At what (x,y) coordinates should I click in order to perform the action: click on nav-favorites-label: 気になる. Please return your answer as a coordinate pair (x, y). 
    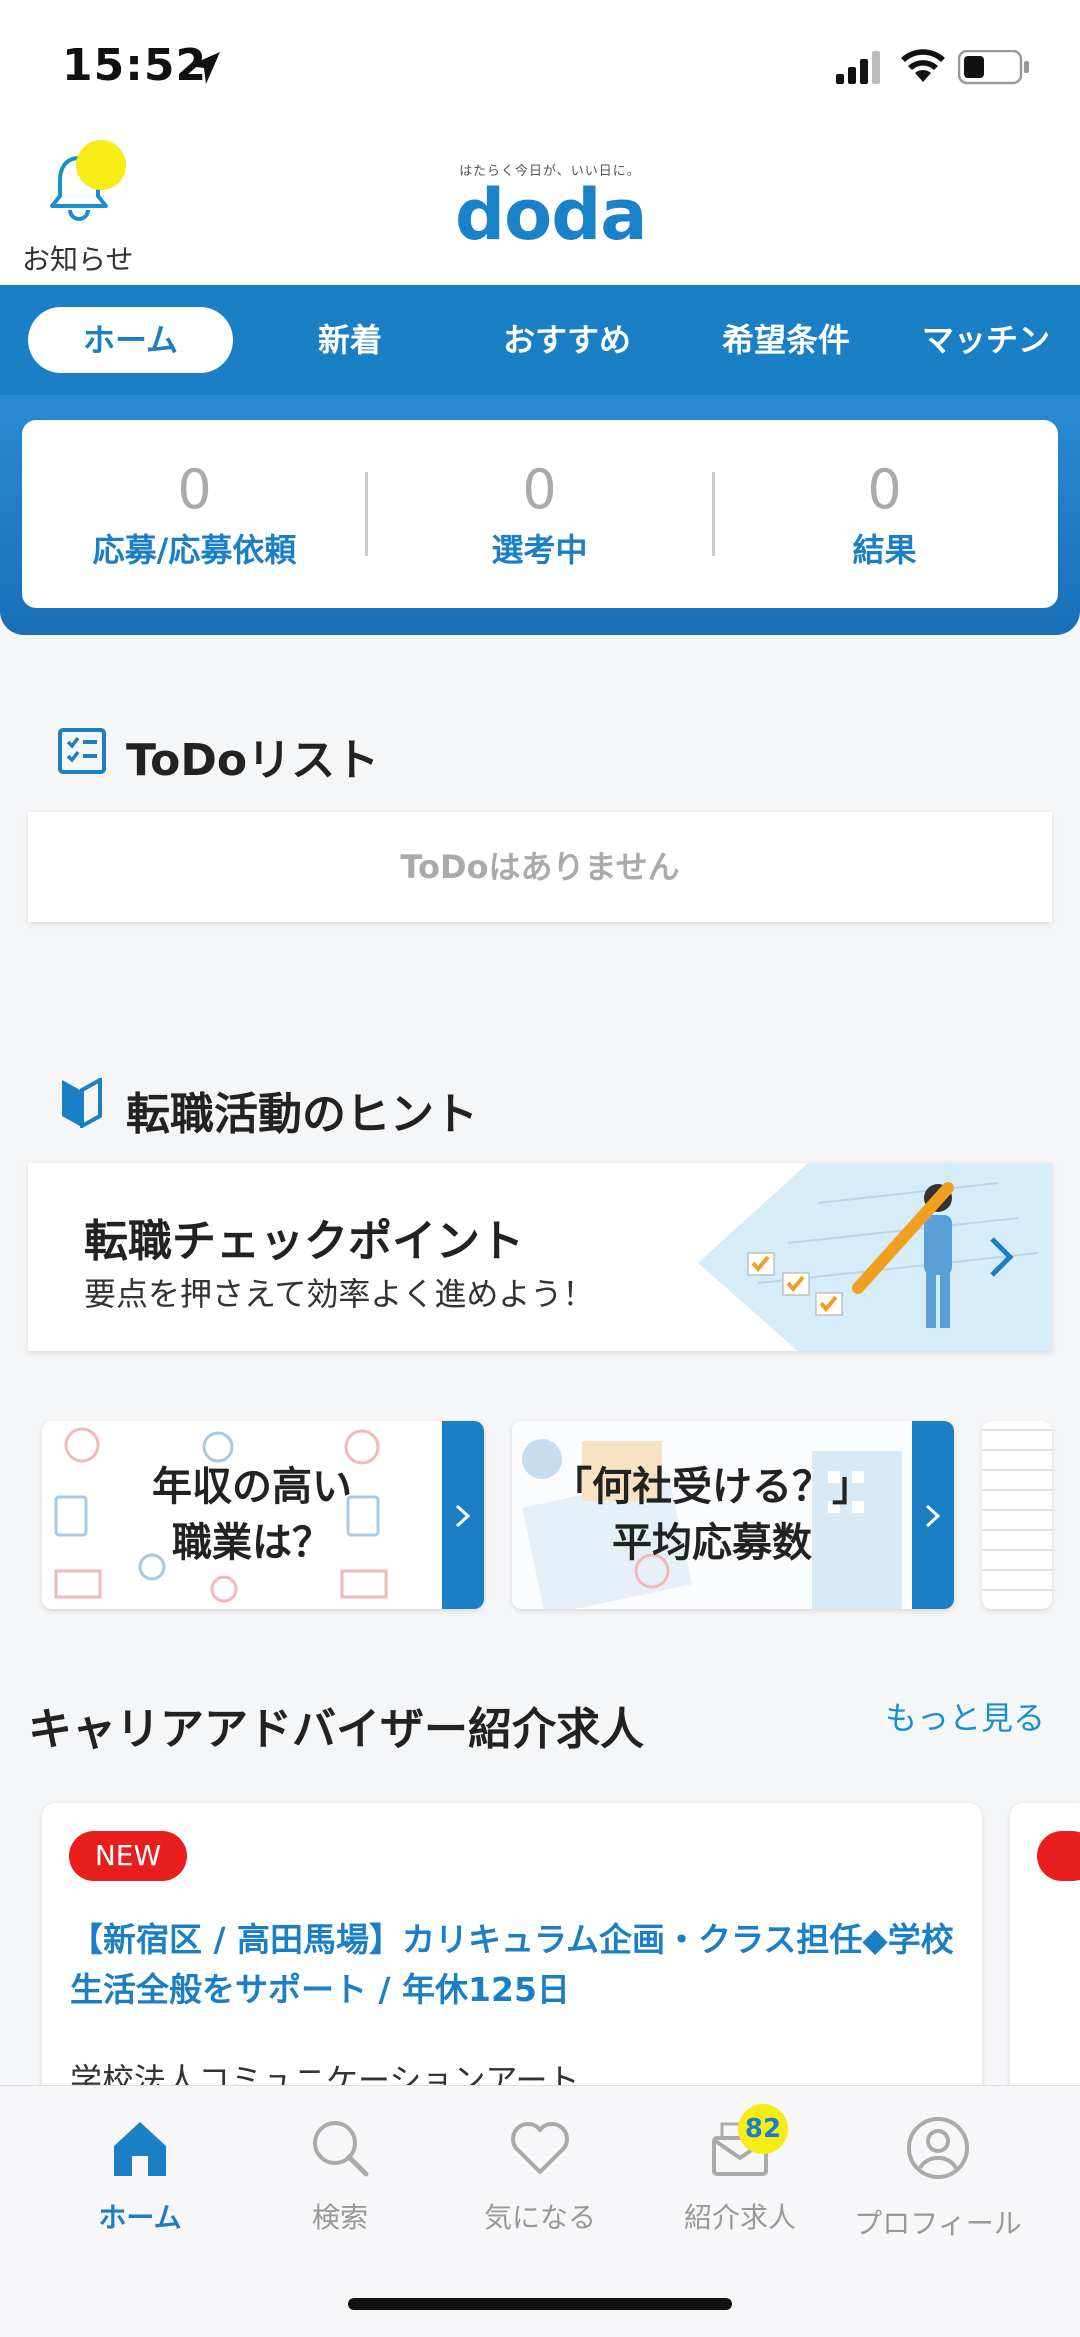
    Looking at the image, I should click on (539, 2217).